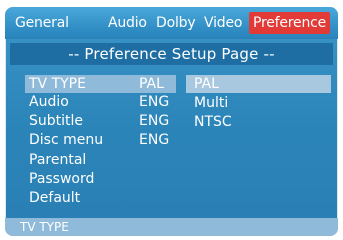  Describe the element at coordinates (66, 140) in the screenshot. I see `menu-item-label: Disc menu` at that location.